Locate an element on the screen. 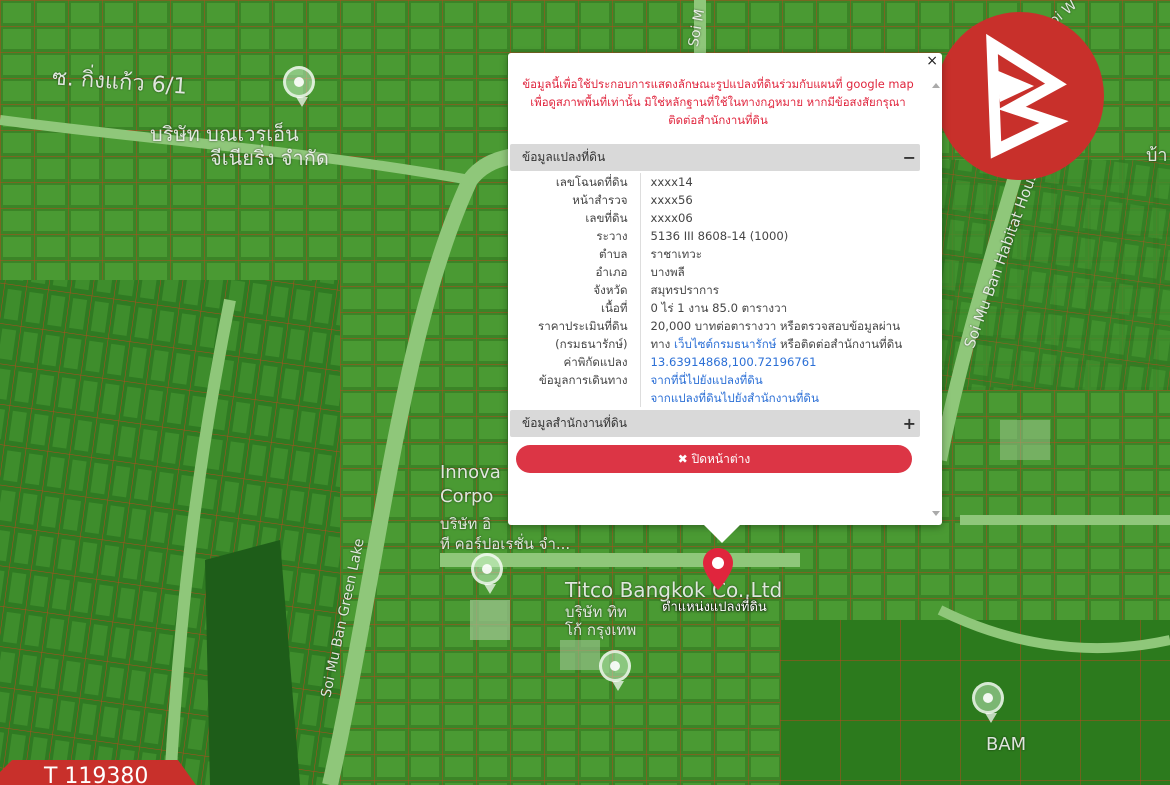 This screenshot has height=785, width=1170. collapse-icon: − is located at coordinates (909, 157).